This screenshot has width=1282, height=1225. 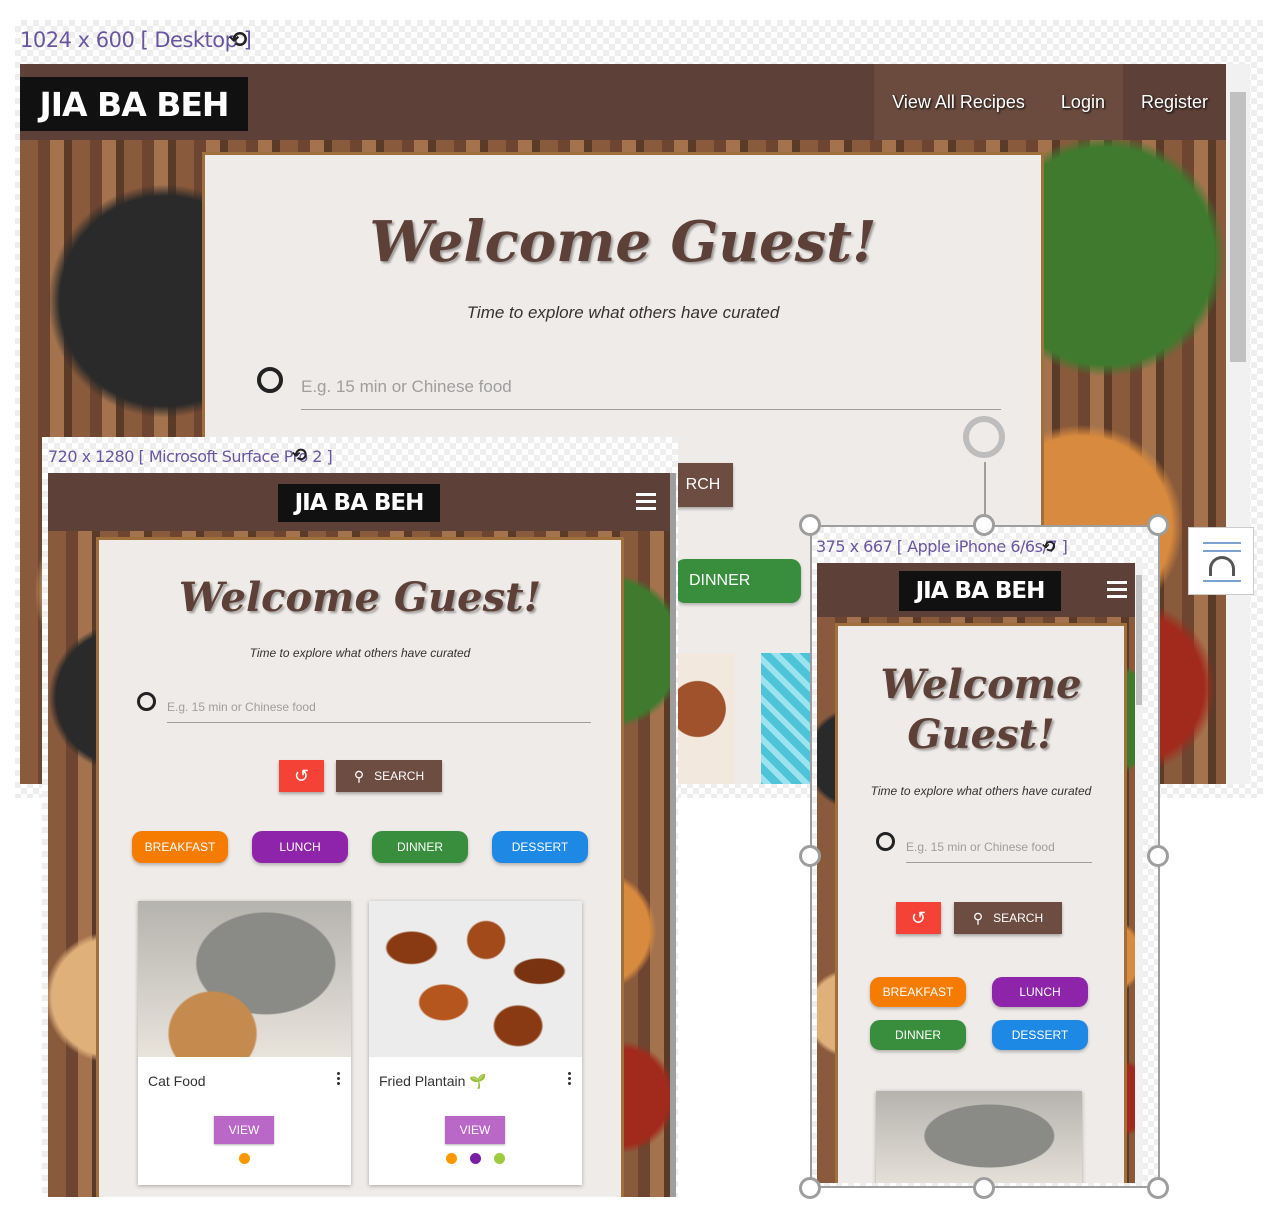 What do you see at coordinates (299, 455) in the screenshot?
I see `tablet-rotate-icon: ⟲` at bounding box center [299, 455].